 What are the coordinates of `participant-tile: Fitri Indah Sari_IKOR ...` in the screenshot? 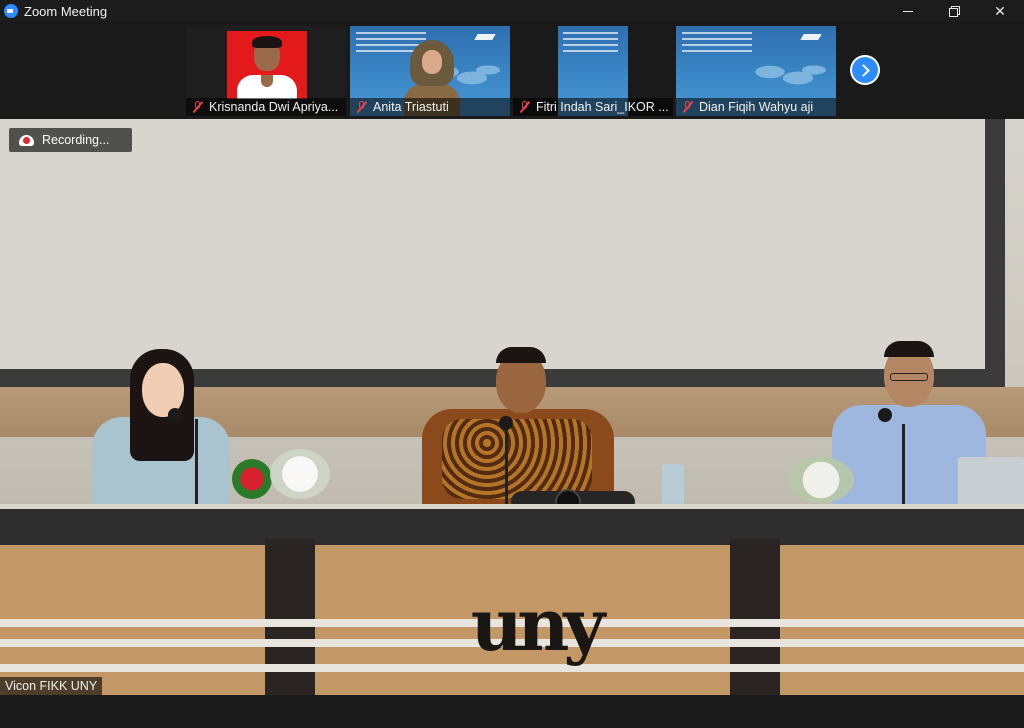 It's located at (593, 71).